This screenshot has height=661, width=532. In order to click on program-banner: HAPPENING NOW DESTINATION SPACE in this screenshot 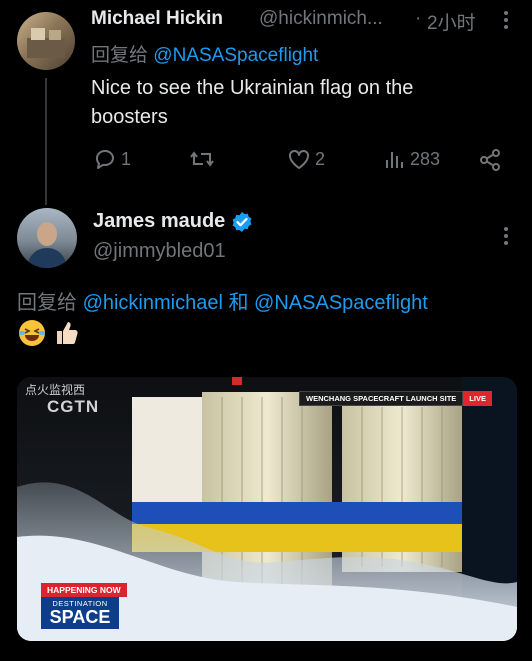, I will do `click(84, 606)`.